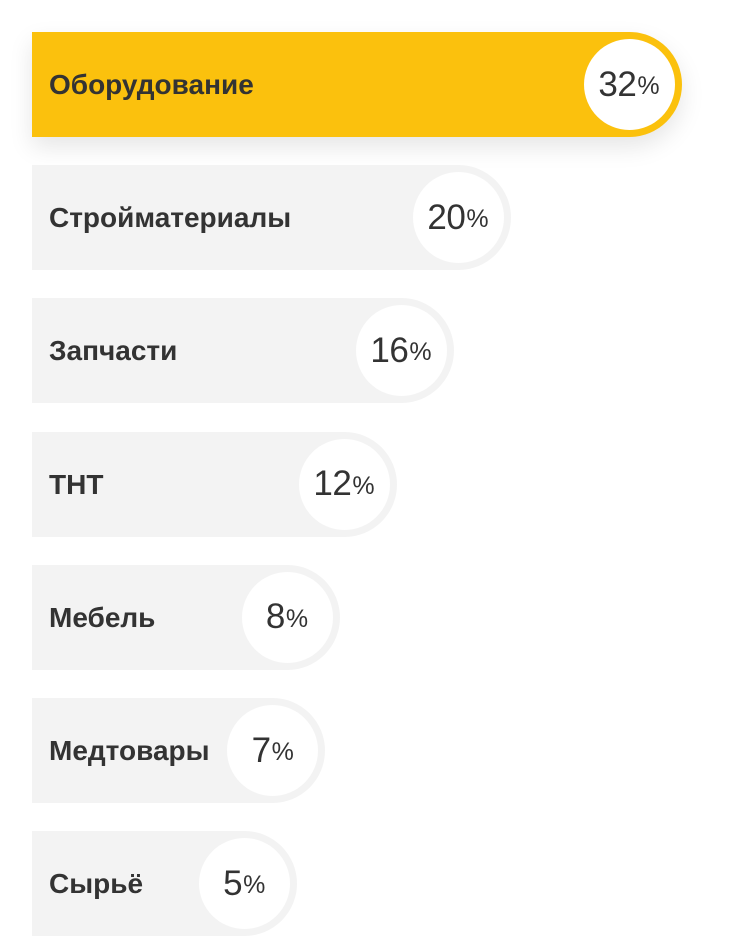 This screenshot has width=742, height=936. What do you see at coordinates (357, 84) in the screenshot?
I see `bar-0: Оборудование 32%` at bounding box center [357, 84].